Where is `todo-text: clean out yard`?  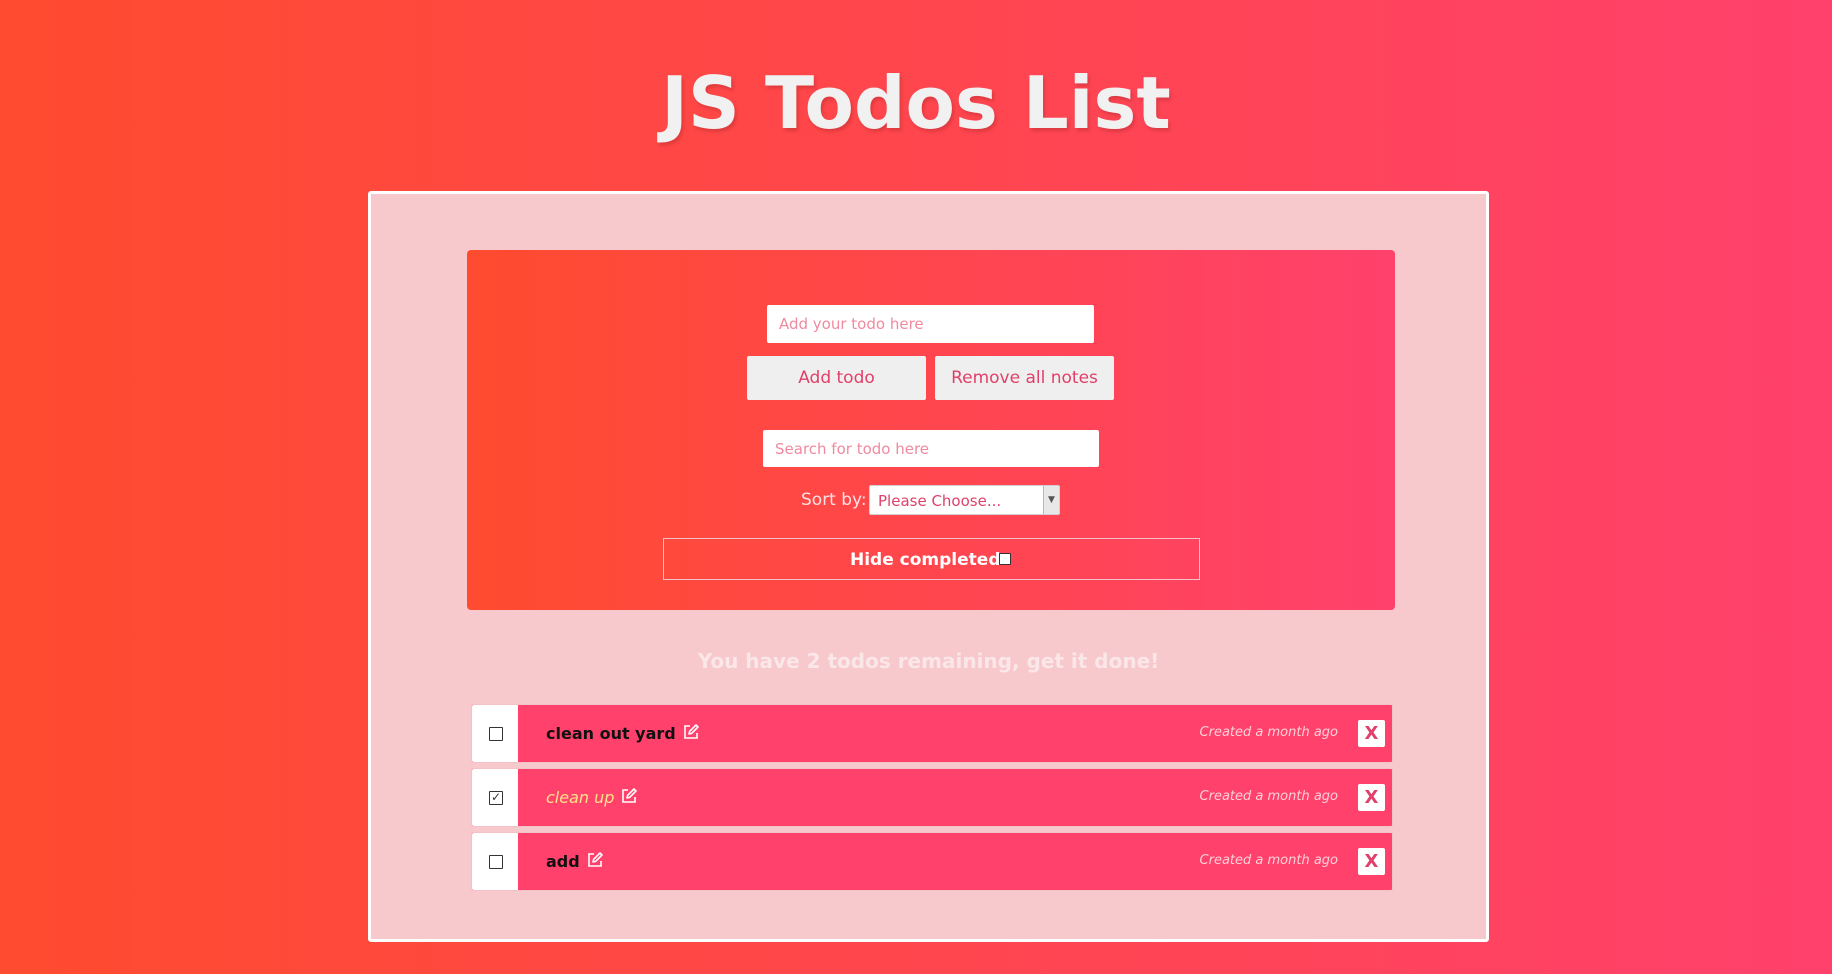 todo-text: clean out yard is located at coordinates (623, 733).